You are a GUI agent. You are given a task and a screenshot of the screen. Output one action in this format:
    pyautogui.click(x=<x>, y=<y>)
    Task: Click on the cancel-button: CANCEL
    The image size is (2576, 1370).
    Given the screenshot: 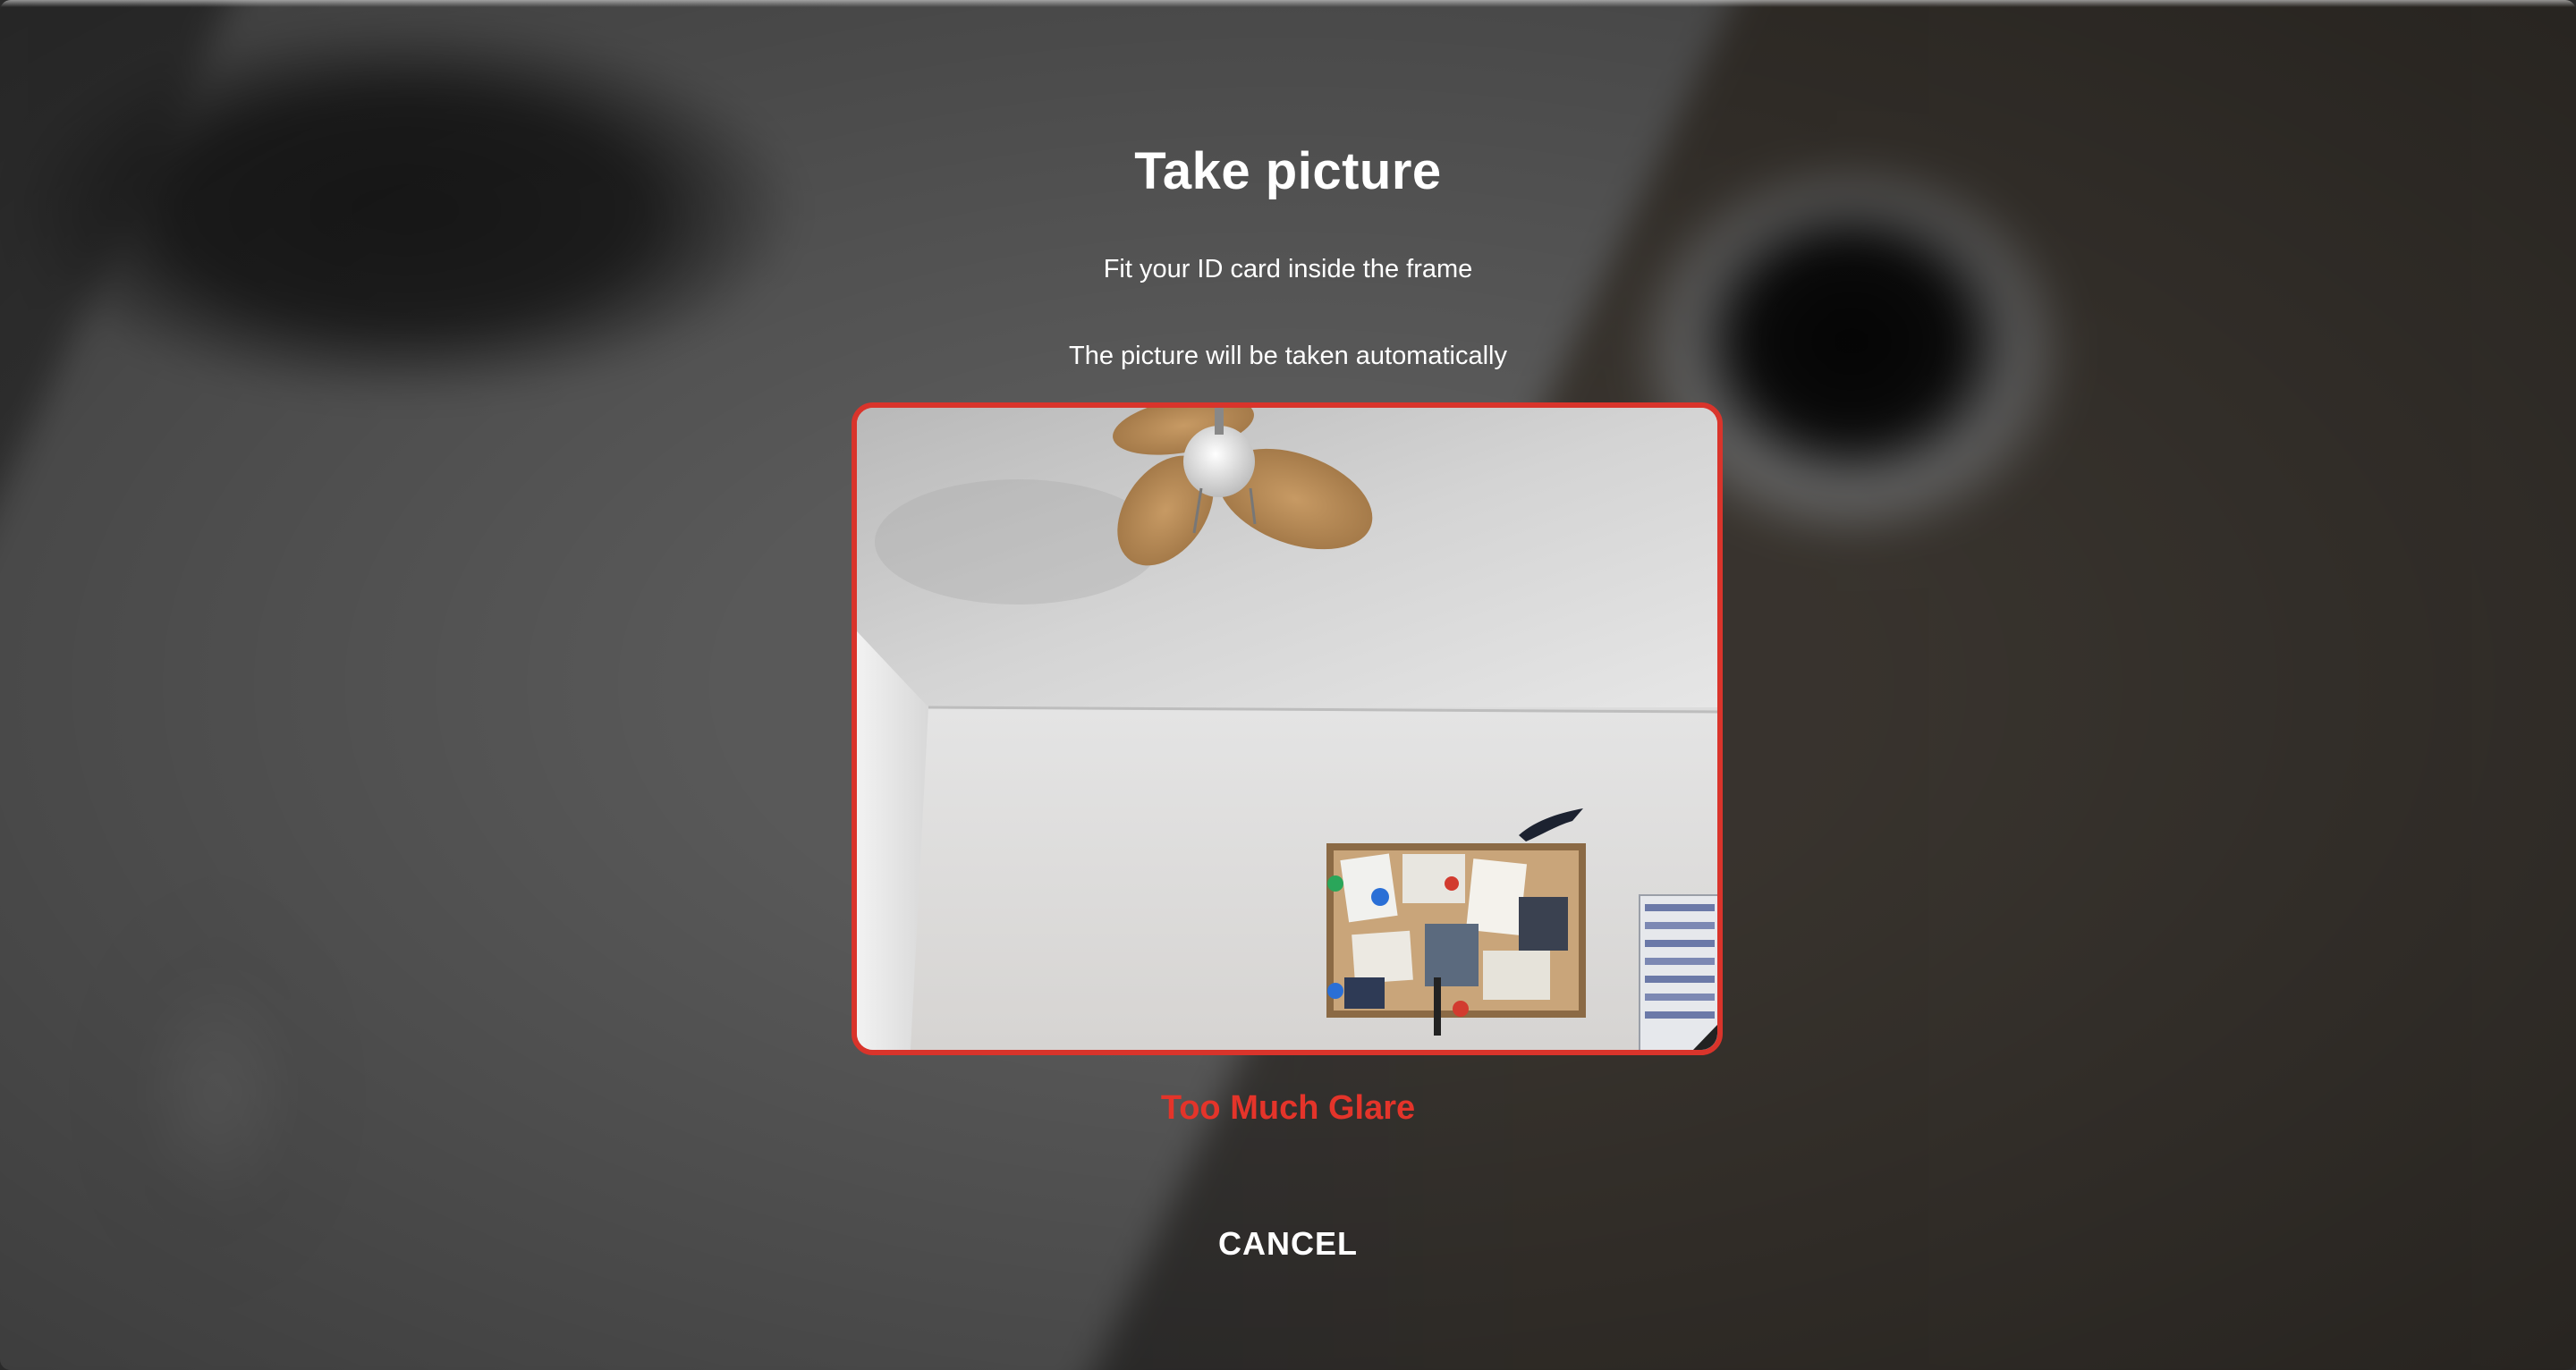 What is the action you would take?
    pyautogui.click(x=1288, y=1244)
    